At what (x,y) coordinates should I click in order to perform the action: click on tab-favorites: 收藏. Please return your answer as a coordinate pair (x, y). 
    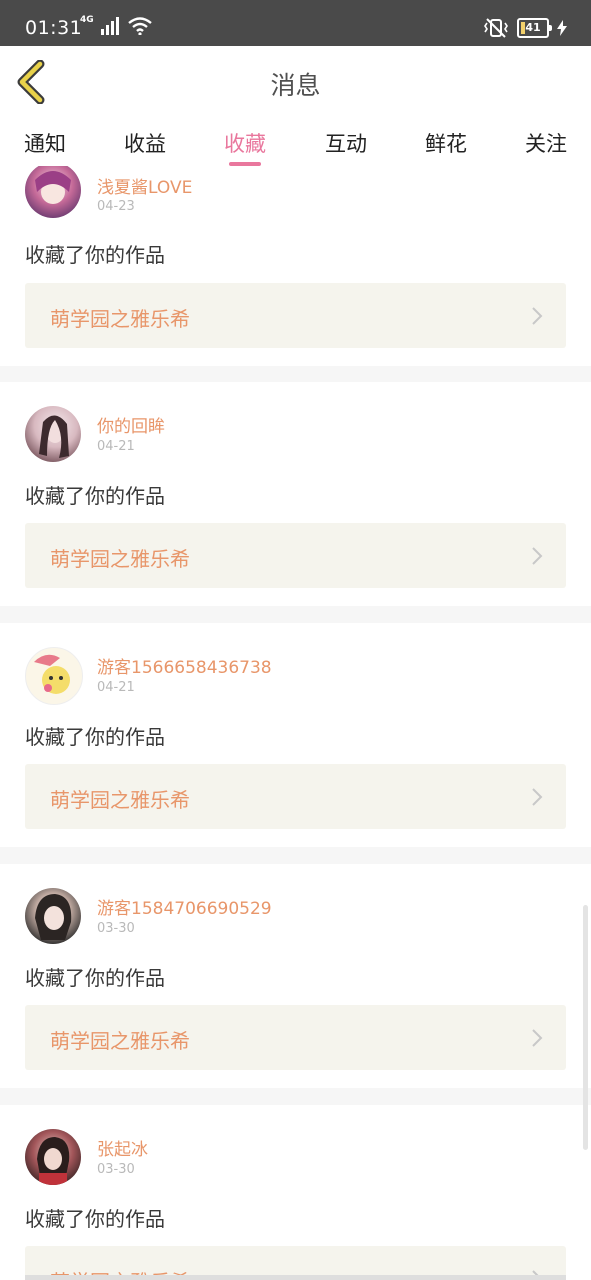
    Looking at the image, I should click on (245, 143).